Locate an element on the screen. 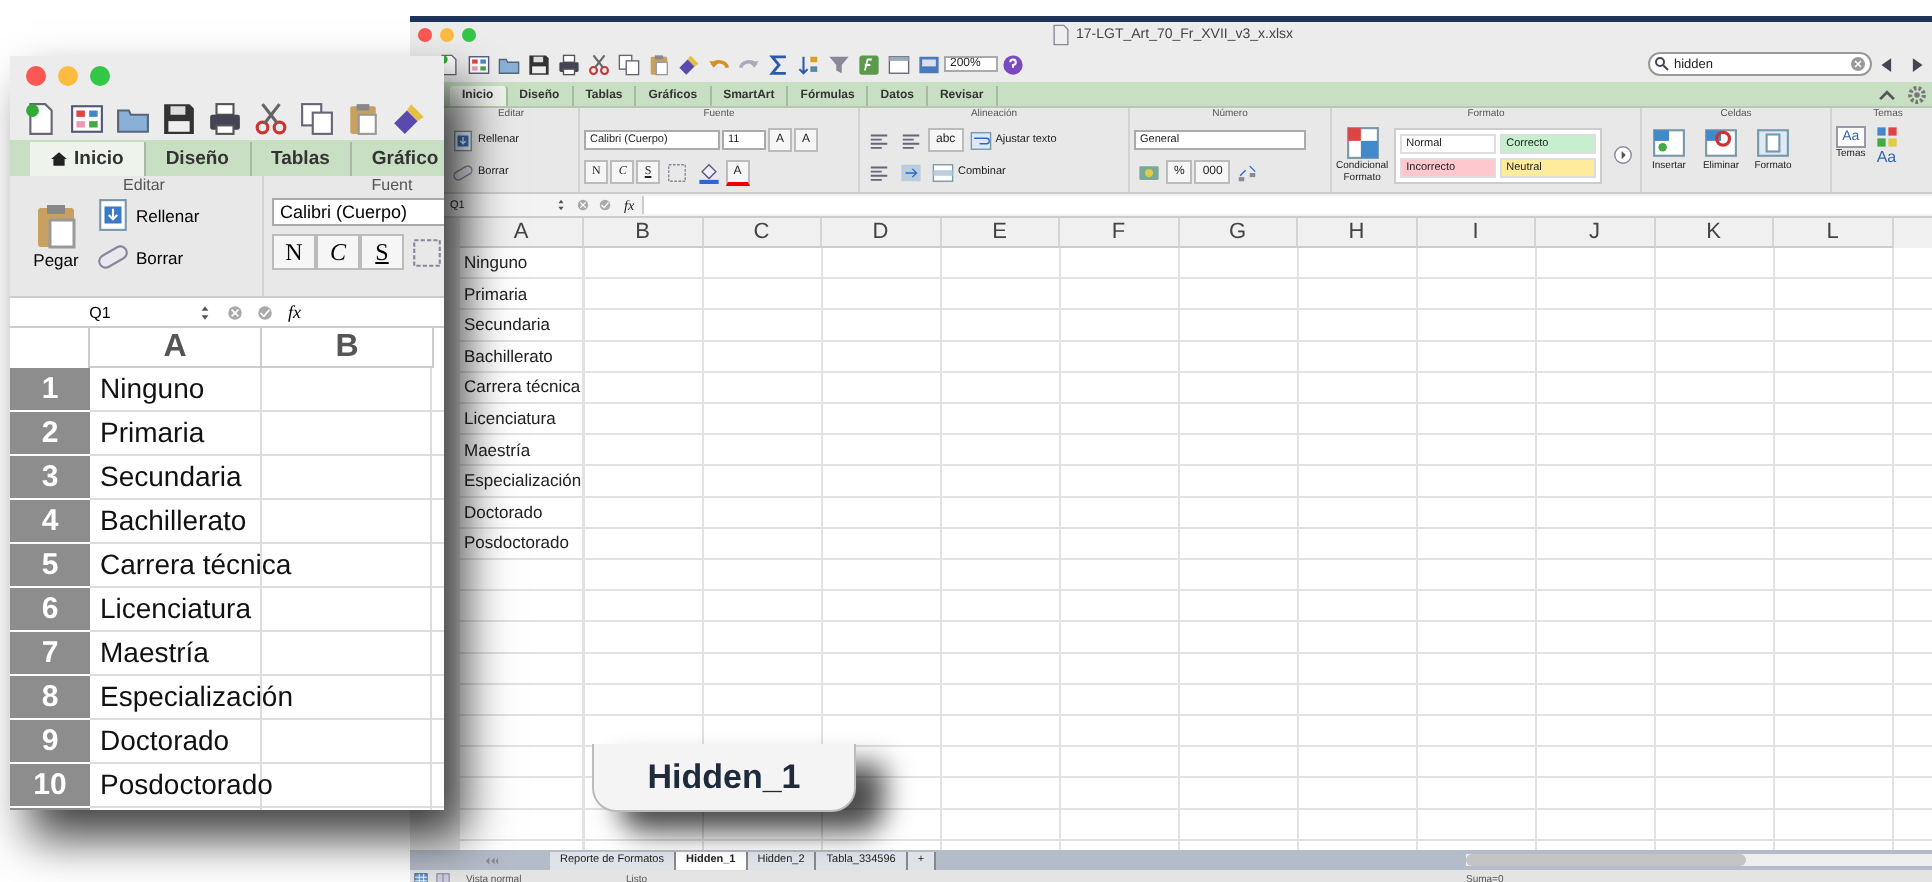 The width and height of the screenshot is (1932, 882). underline-button: S is located at coordinates (382, 252).